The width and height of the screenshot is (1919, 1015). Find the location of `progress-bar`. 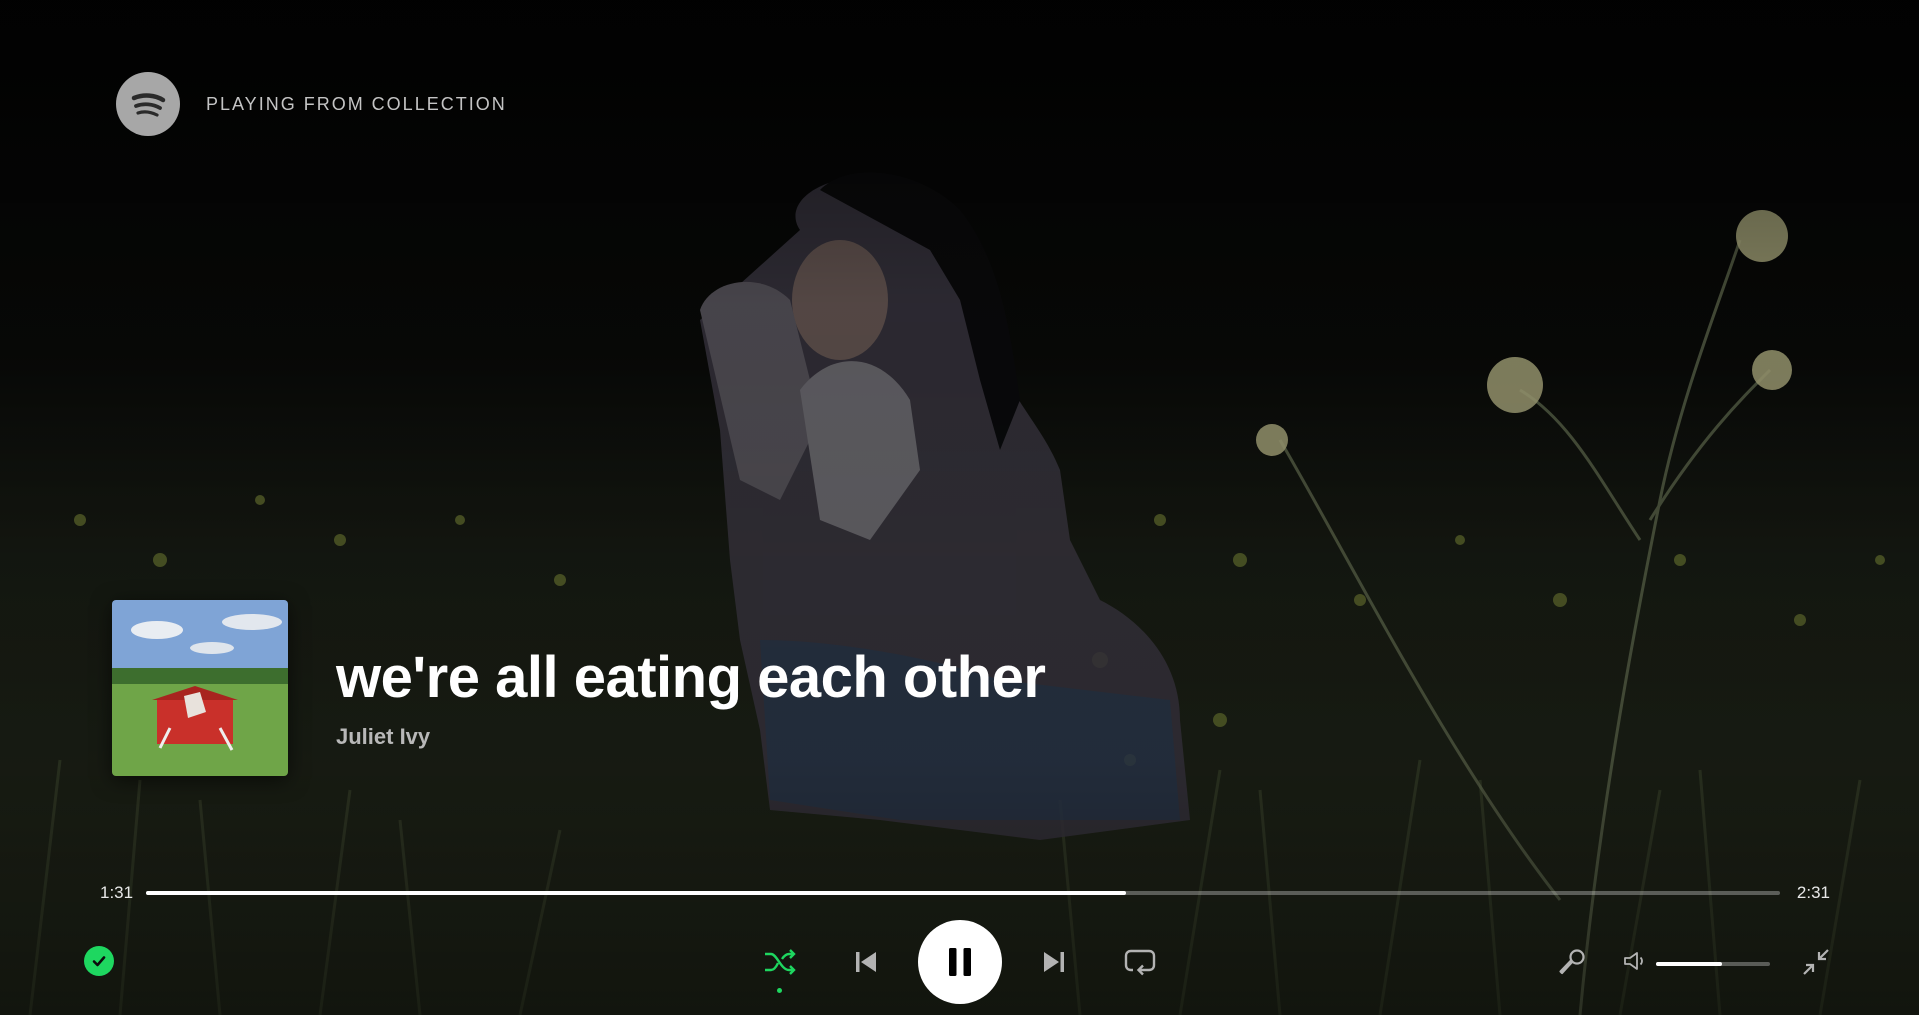

progress-bar is located at coordinates (963, 893).